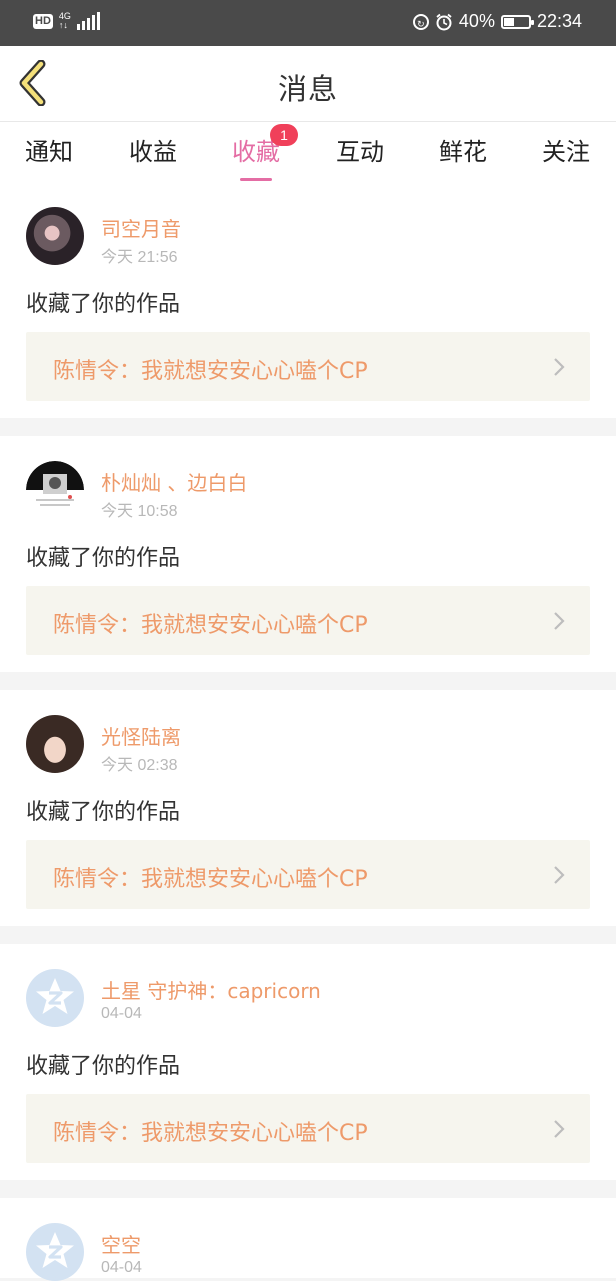 This screenshot has height=1281, width=616. What do you see at coordinates (559, 21) in the screenshot?
I see `clock: 22:34` at bounding box center [559, 21].